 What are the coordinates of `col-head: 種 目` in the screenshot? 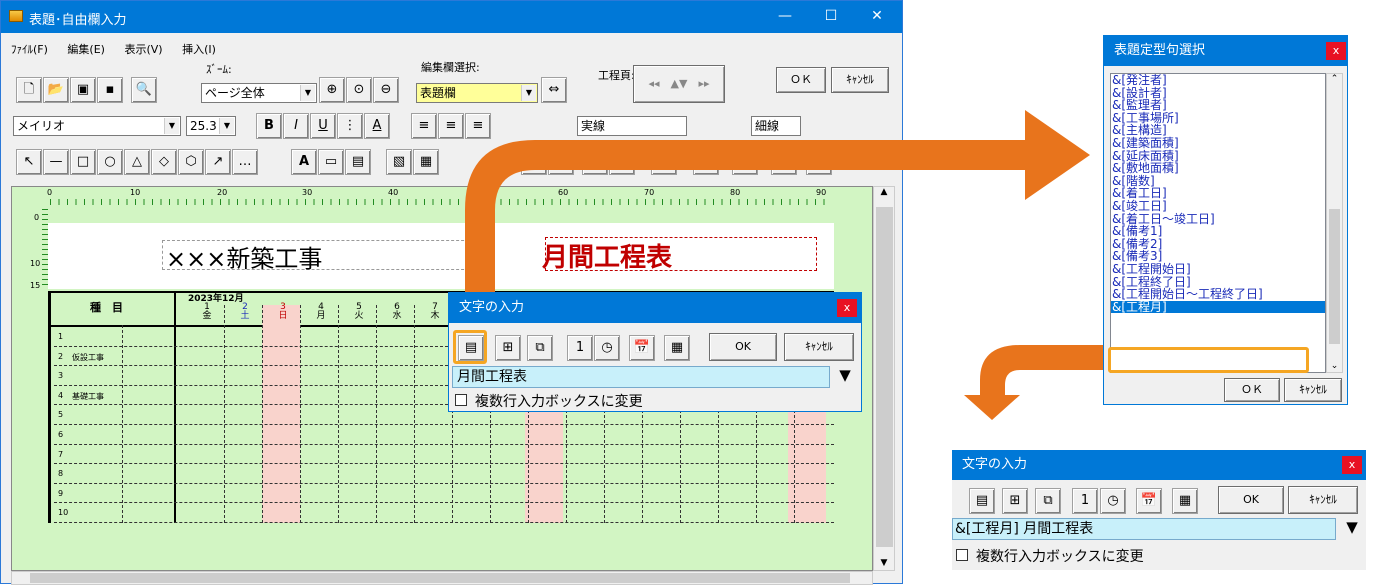 It's located at (106, 307).